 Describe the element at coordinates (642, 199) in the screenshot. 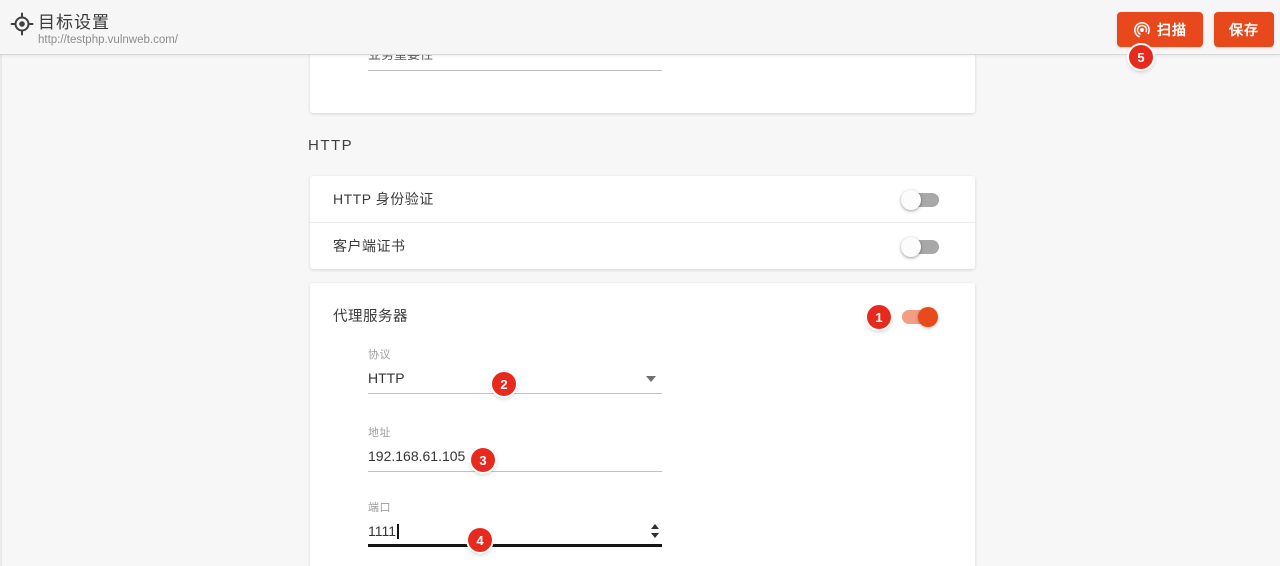

I see `http-auth-row: HTTP 身份验证` at that location.